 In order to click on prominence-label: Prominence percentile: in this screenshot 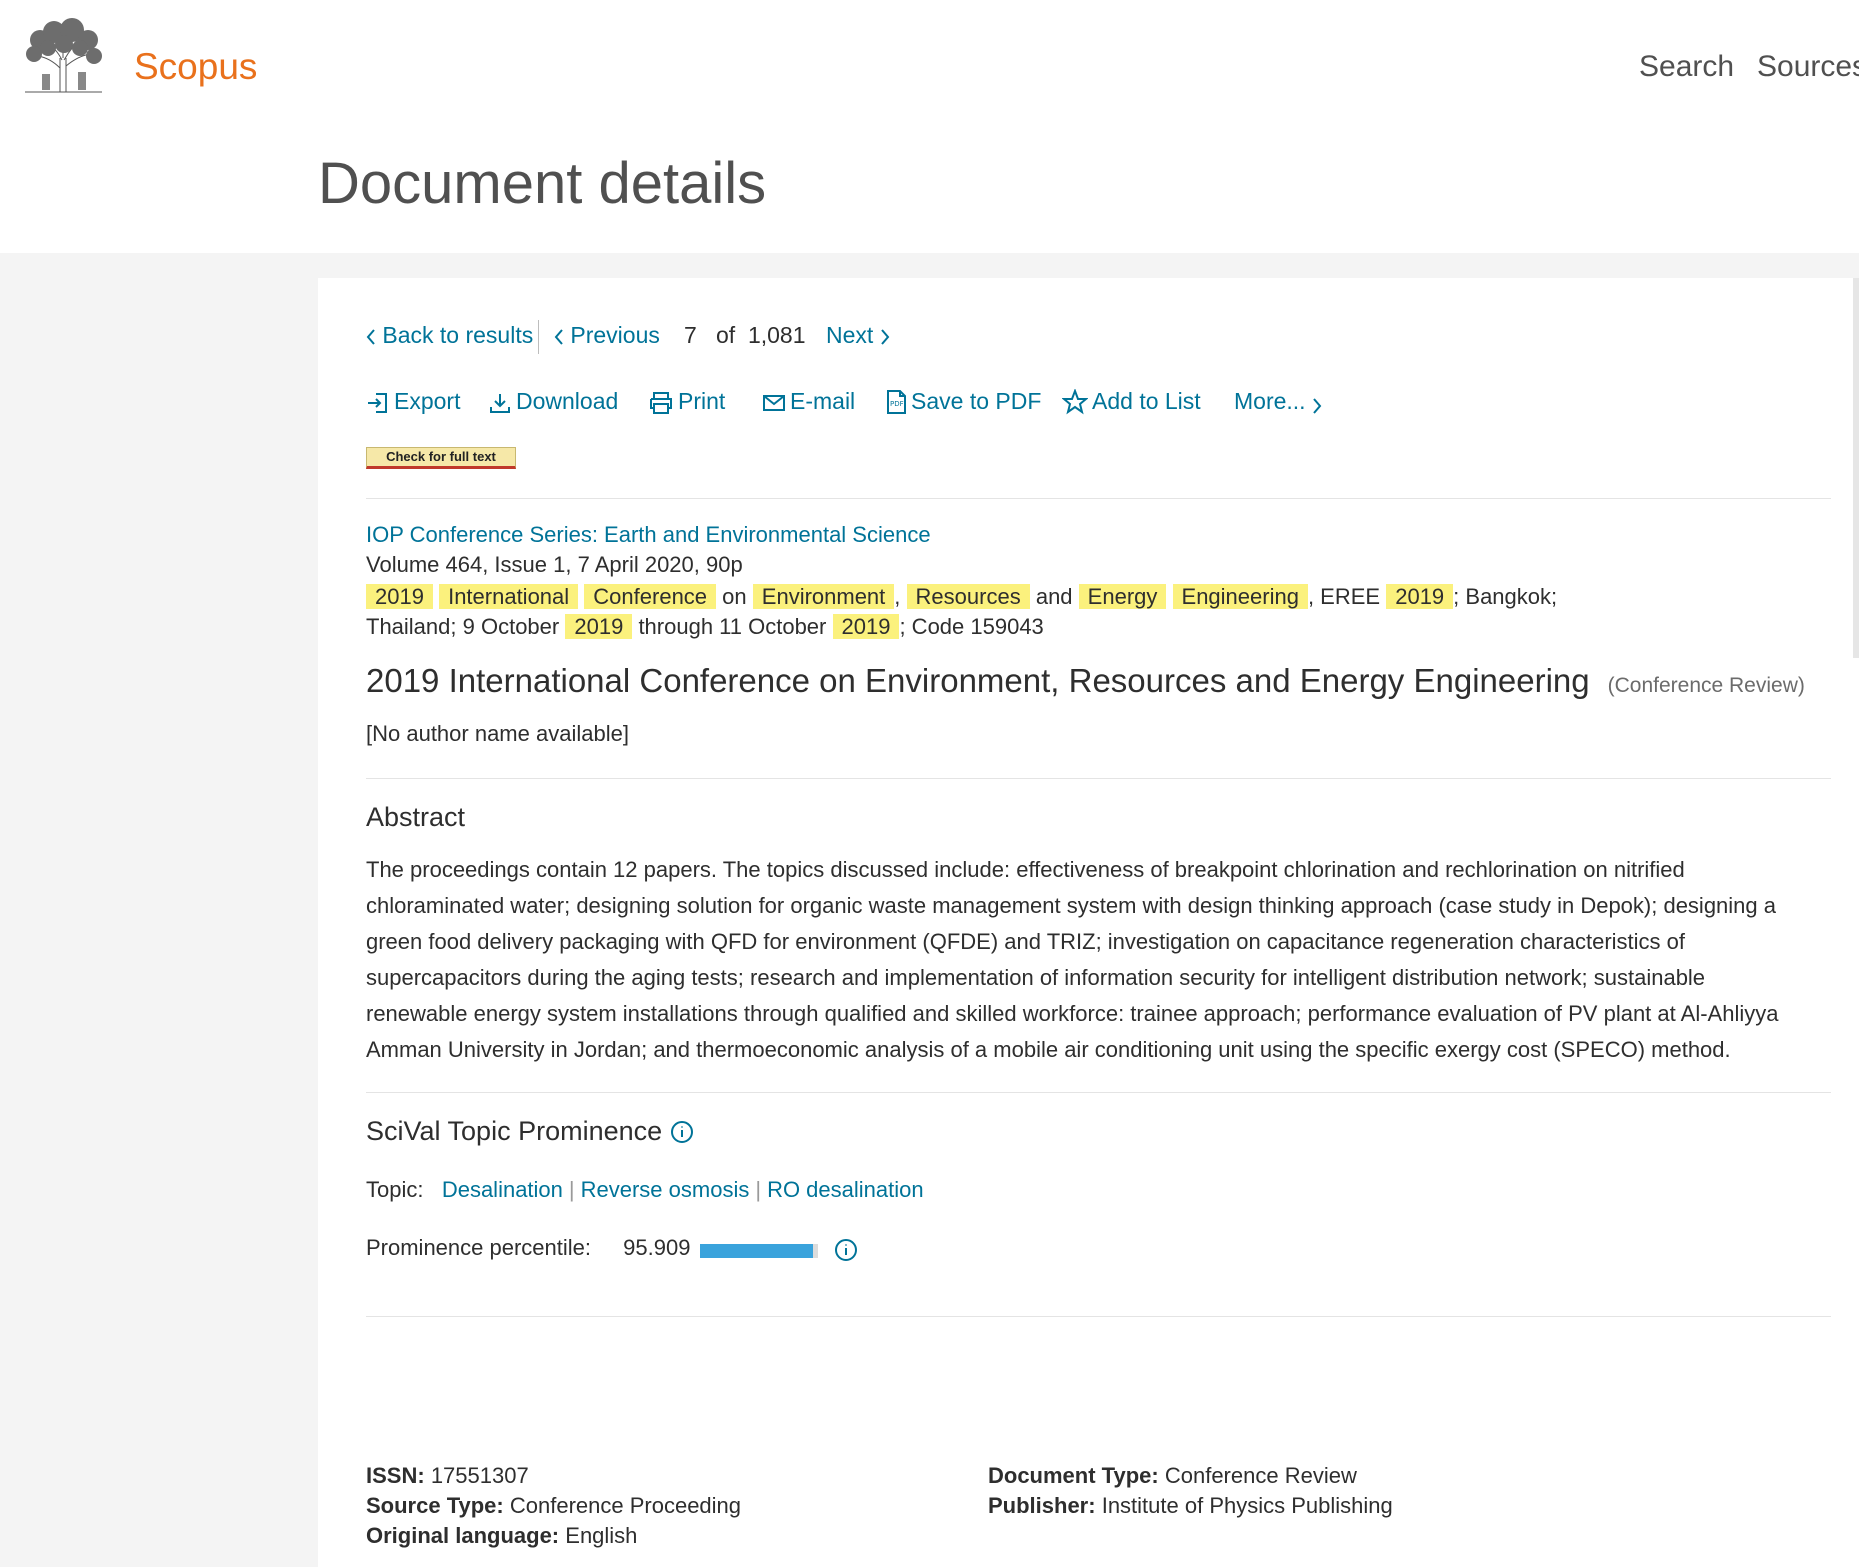, I will do `click(479, 1247)`.